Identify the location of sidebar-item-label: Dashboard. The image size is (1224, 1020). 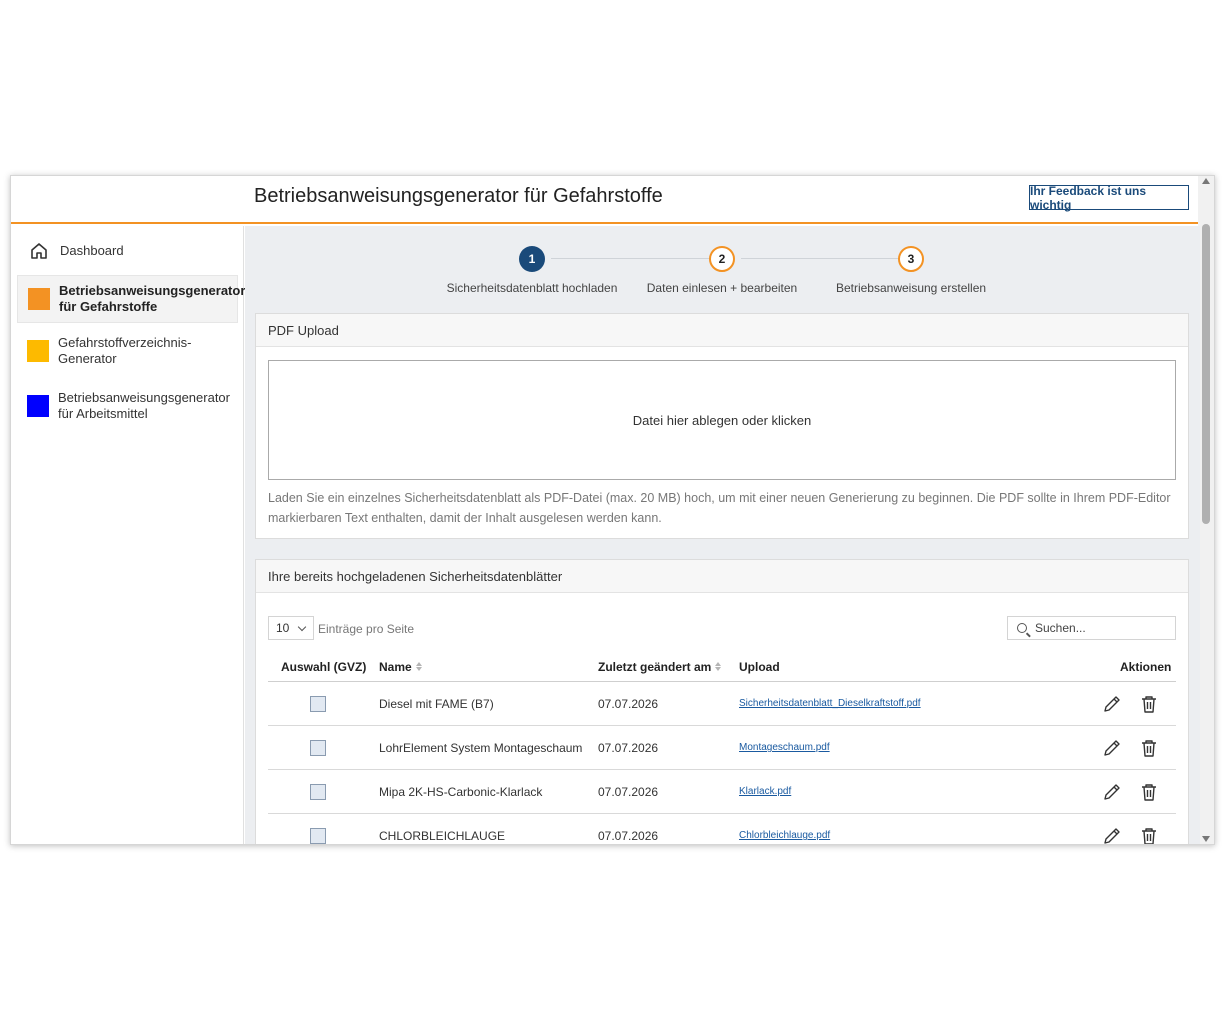
(92, 250).